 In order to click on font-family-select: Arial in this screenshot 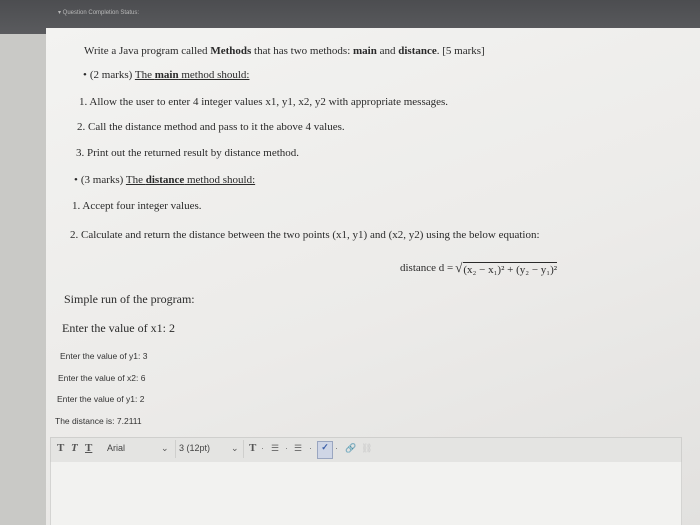, I will do `click(116, 448)`.